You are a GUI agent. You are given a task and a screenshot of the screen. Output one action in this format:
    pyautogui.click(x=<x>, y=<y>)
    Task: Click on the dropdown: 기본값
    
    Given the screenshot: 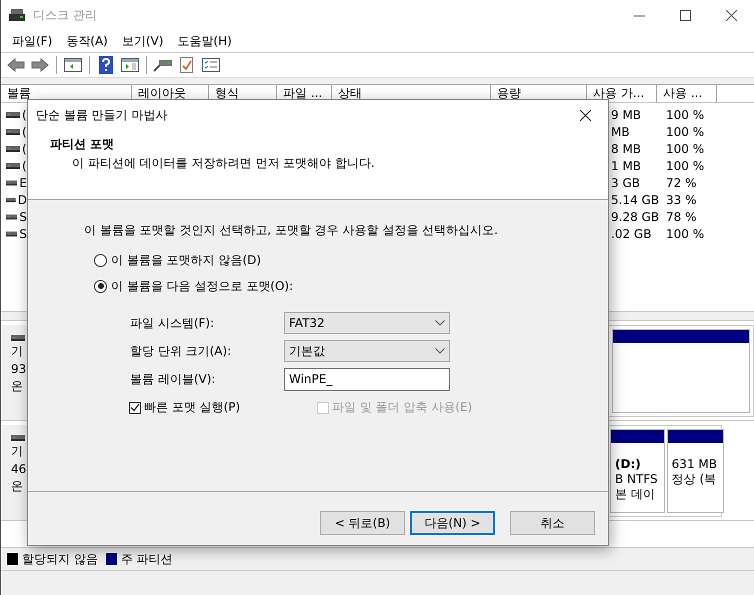 What is the action you would take?
    pyautogui.click(x=367, y=351)
    